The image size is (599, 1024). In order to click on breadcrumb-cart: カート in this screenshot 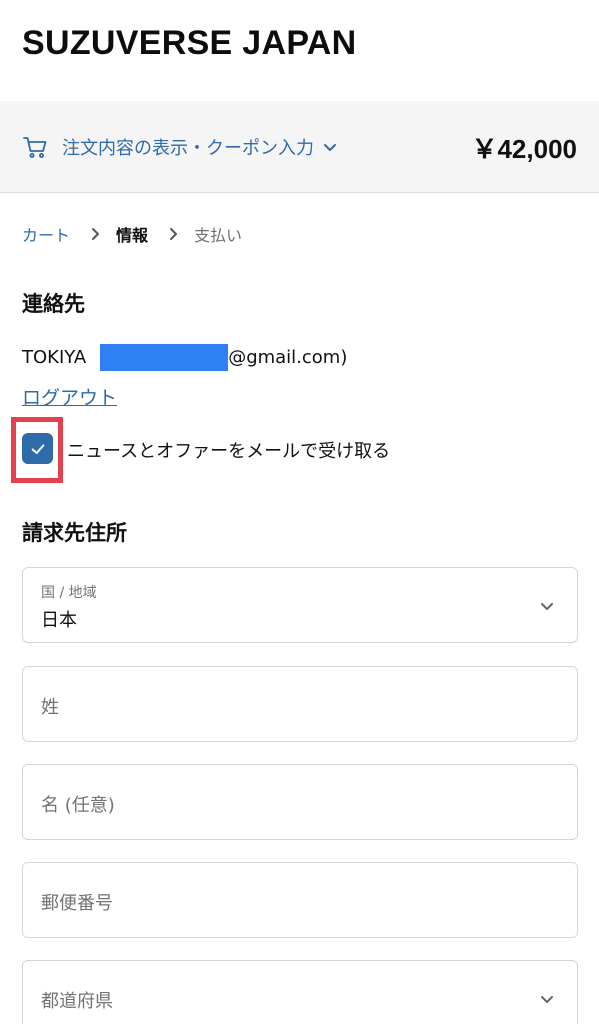, I will do `click(46, 234)`.